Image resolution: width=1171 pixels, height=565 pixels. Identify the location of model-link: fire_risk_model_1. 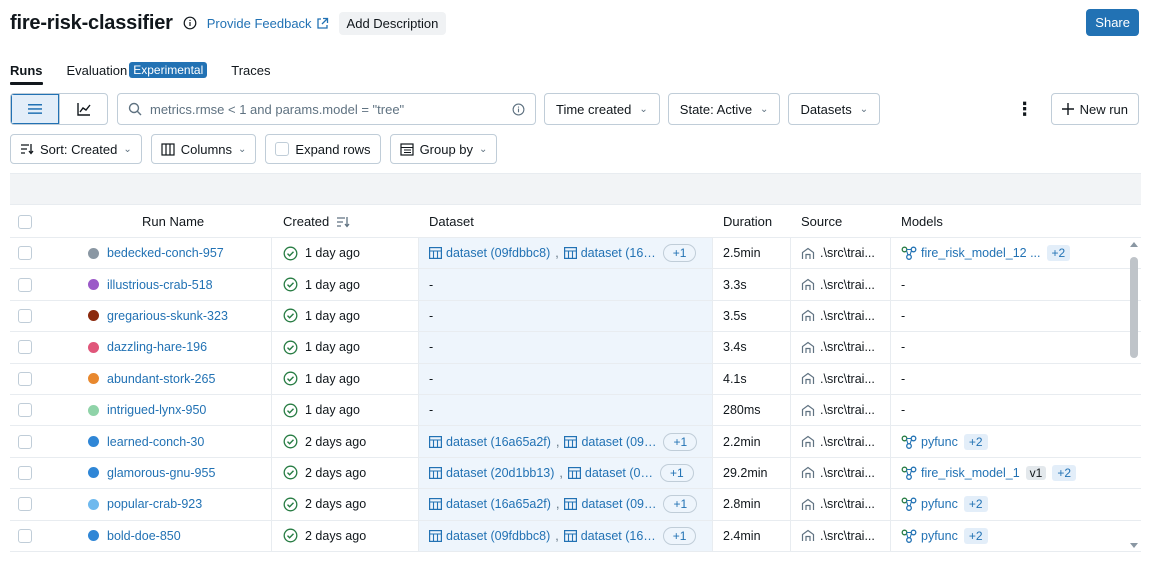
(960, 473).